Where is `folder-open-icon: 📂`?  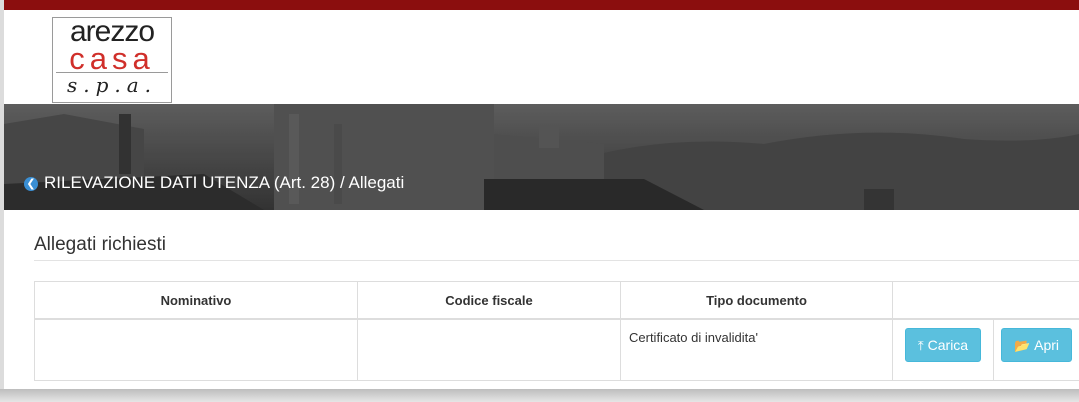
folder-open-icon: 📂 is located at coordinates (1022, 345).